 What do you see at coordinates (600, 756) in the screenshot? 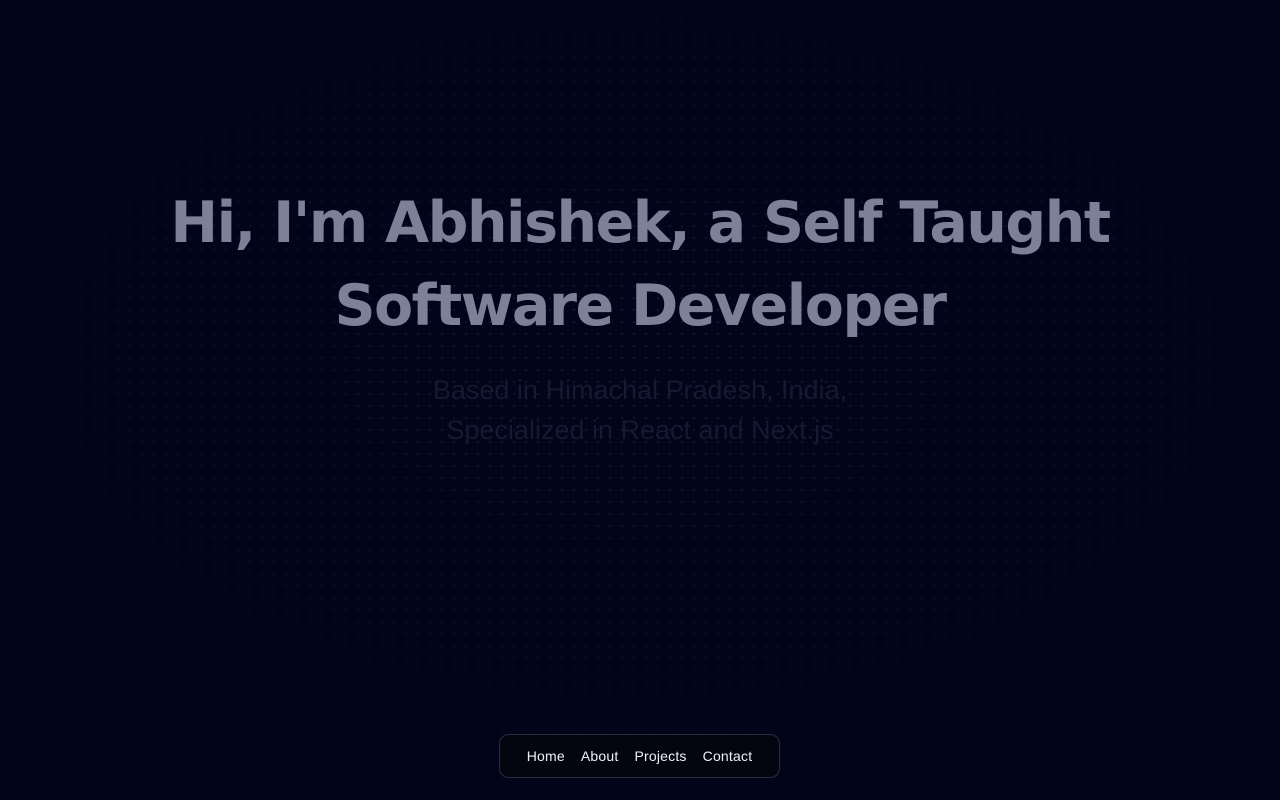
I see `nav-link-about: About` at bounding box center [600, 756].